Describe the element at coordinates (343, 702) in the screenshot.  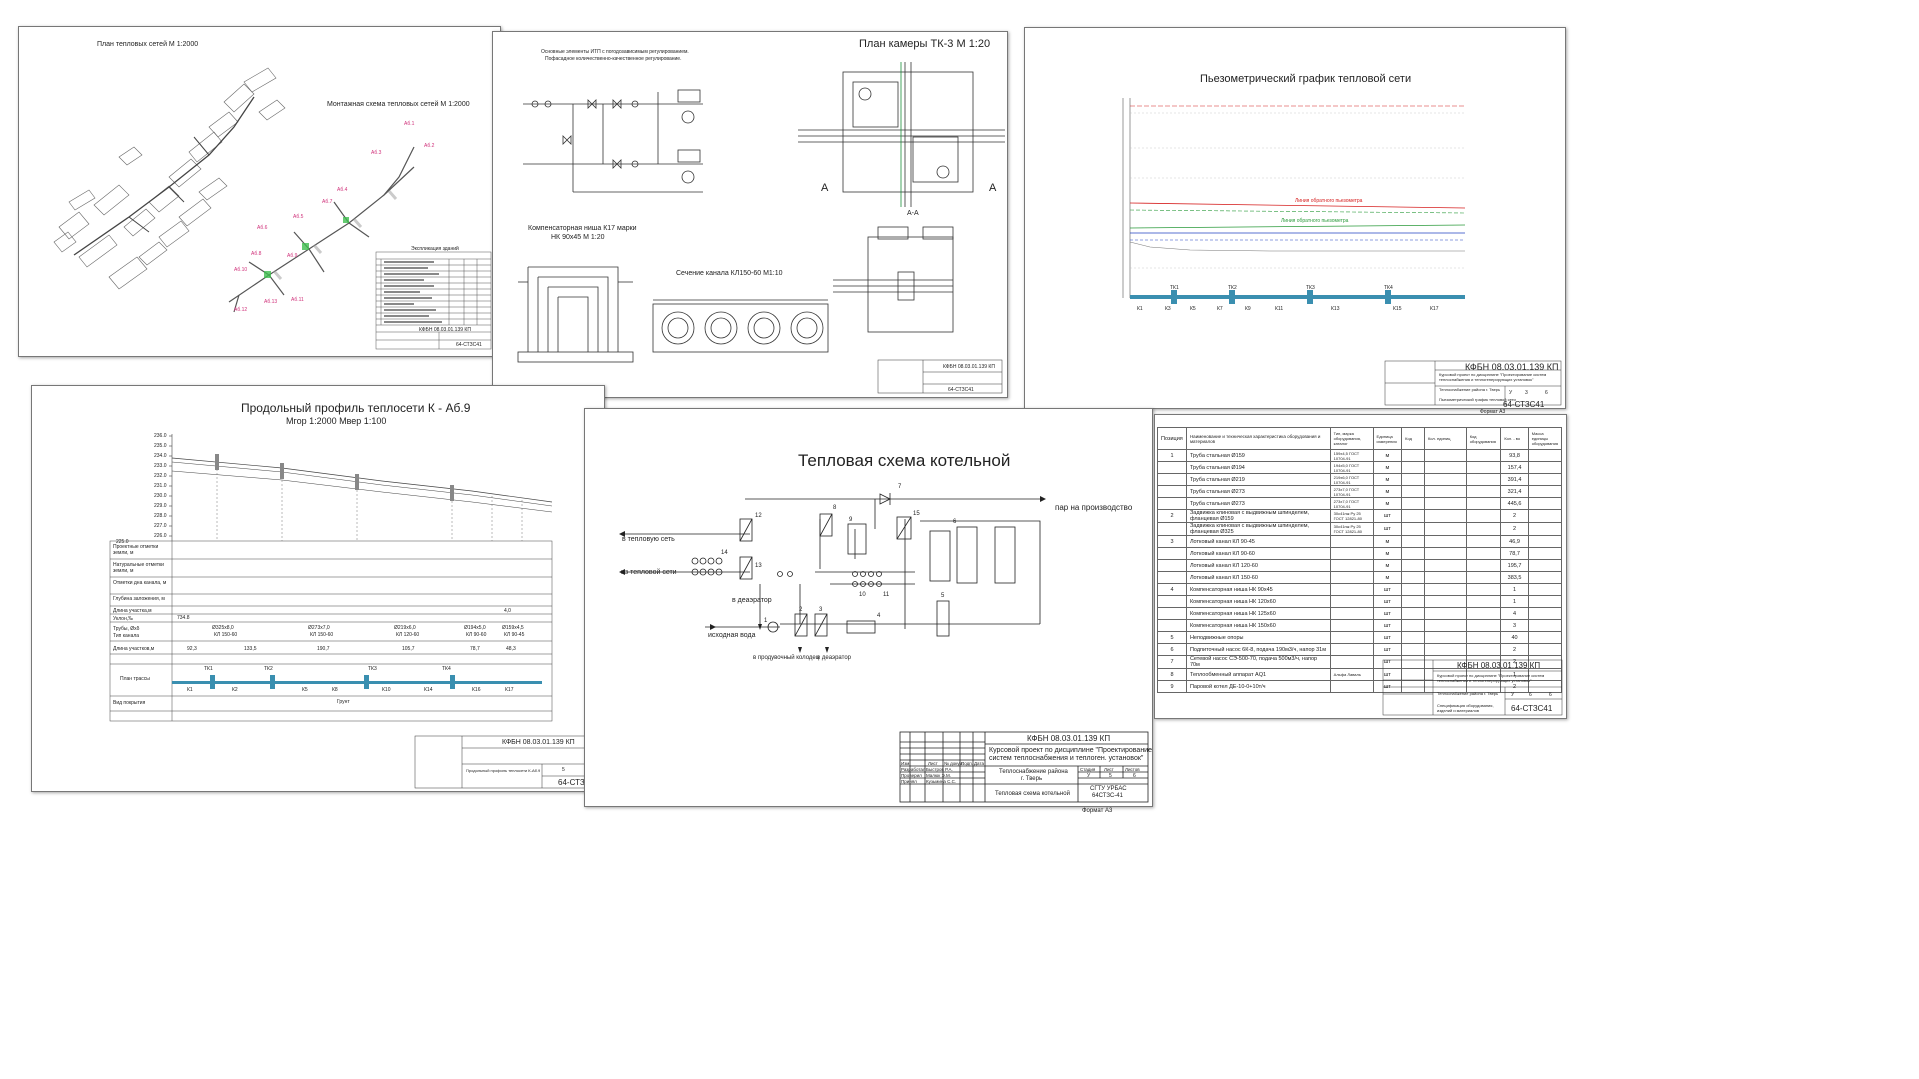
I see `cover-label: Грунт` at that location.